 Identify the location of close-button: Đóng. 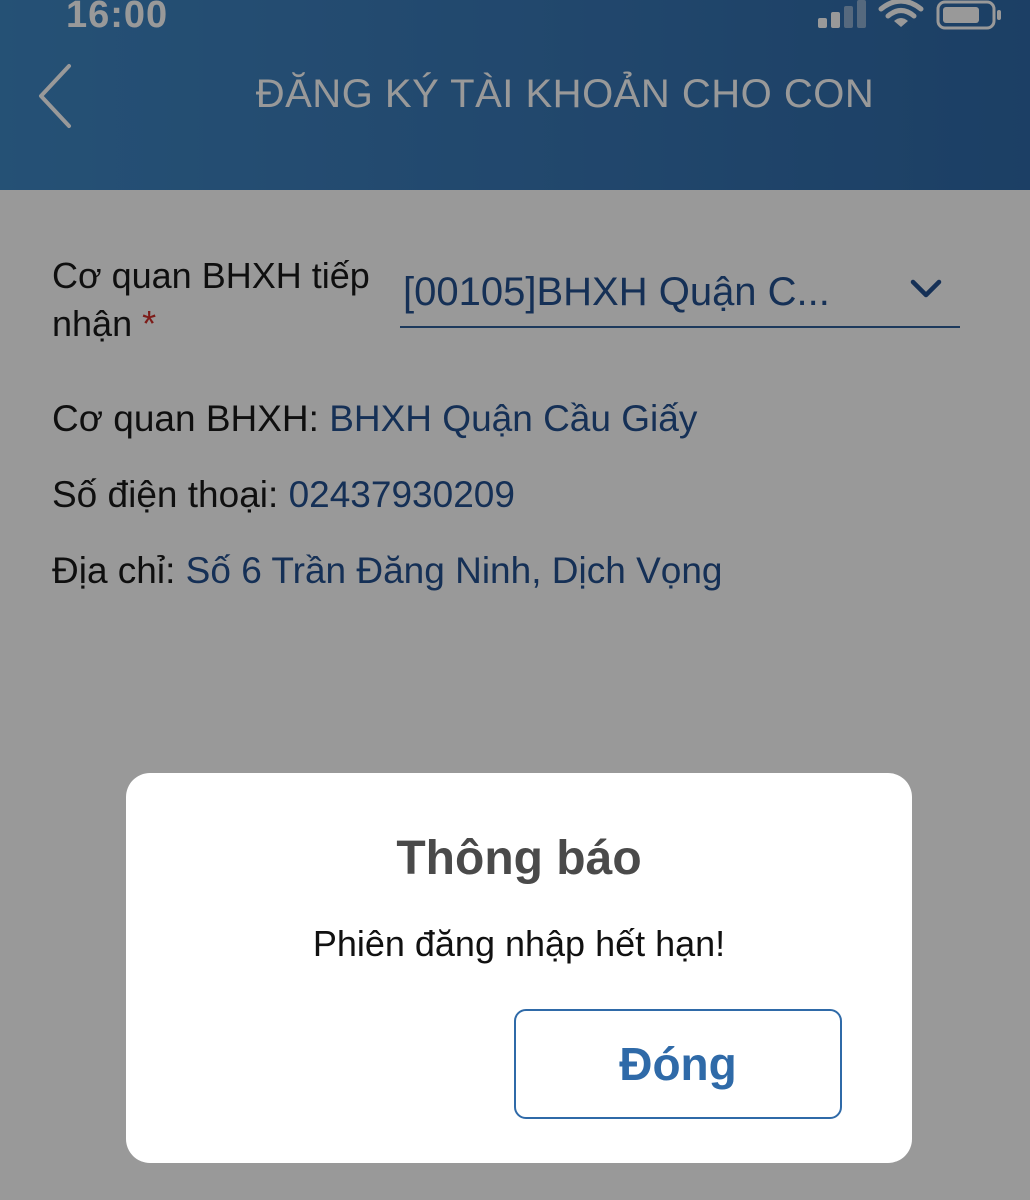
(678, 1064).